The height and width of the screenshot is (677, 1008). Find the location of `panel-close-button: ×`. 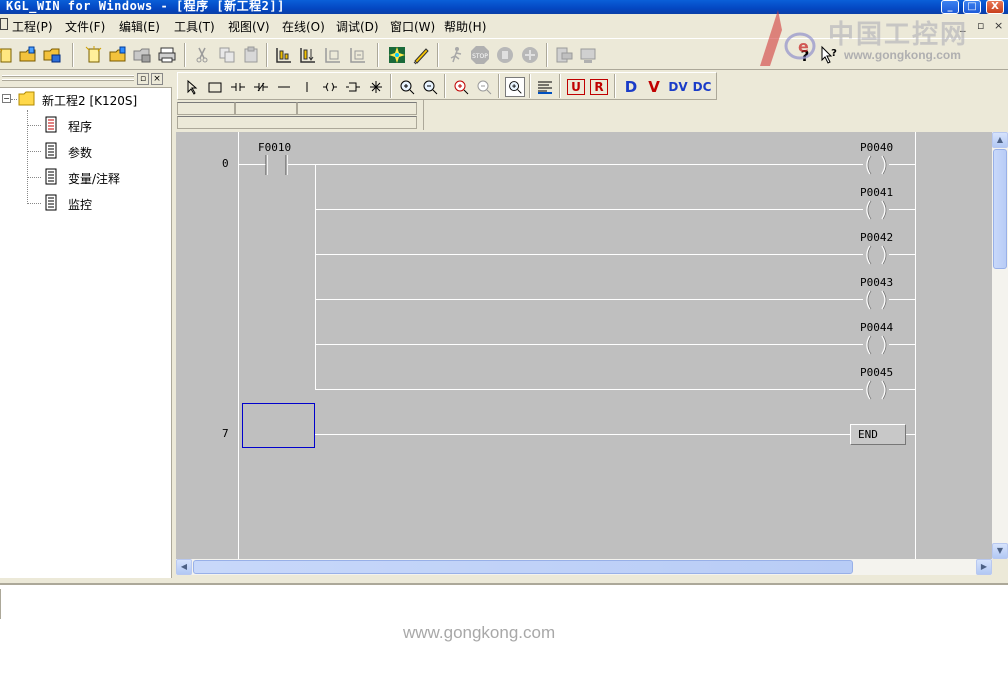

panel-close-button: × is located at coordinates (157, 79).